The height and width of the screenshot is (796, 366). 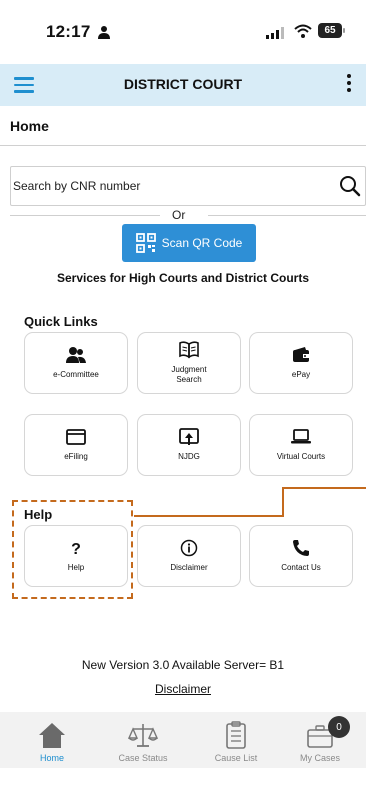 I want to click on tile-label: Judgment Search, so click(x=189, y=374).